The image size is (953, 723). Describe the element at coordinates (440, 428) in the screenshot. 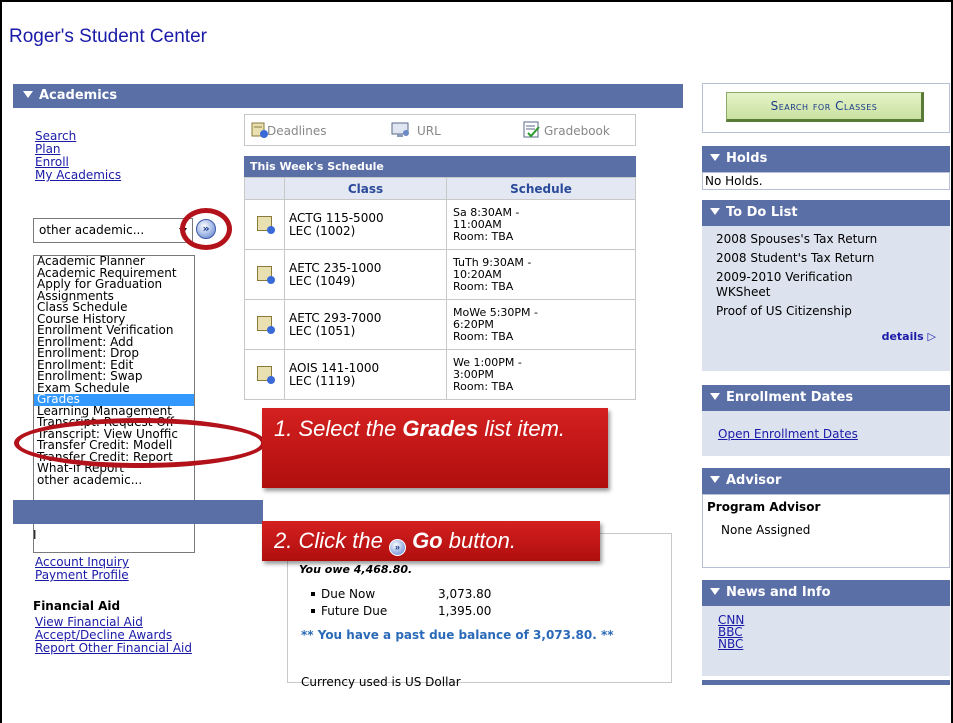

I see `callout-1-bold: Grades` at that location.